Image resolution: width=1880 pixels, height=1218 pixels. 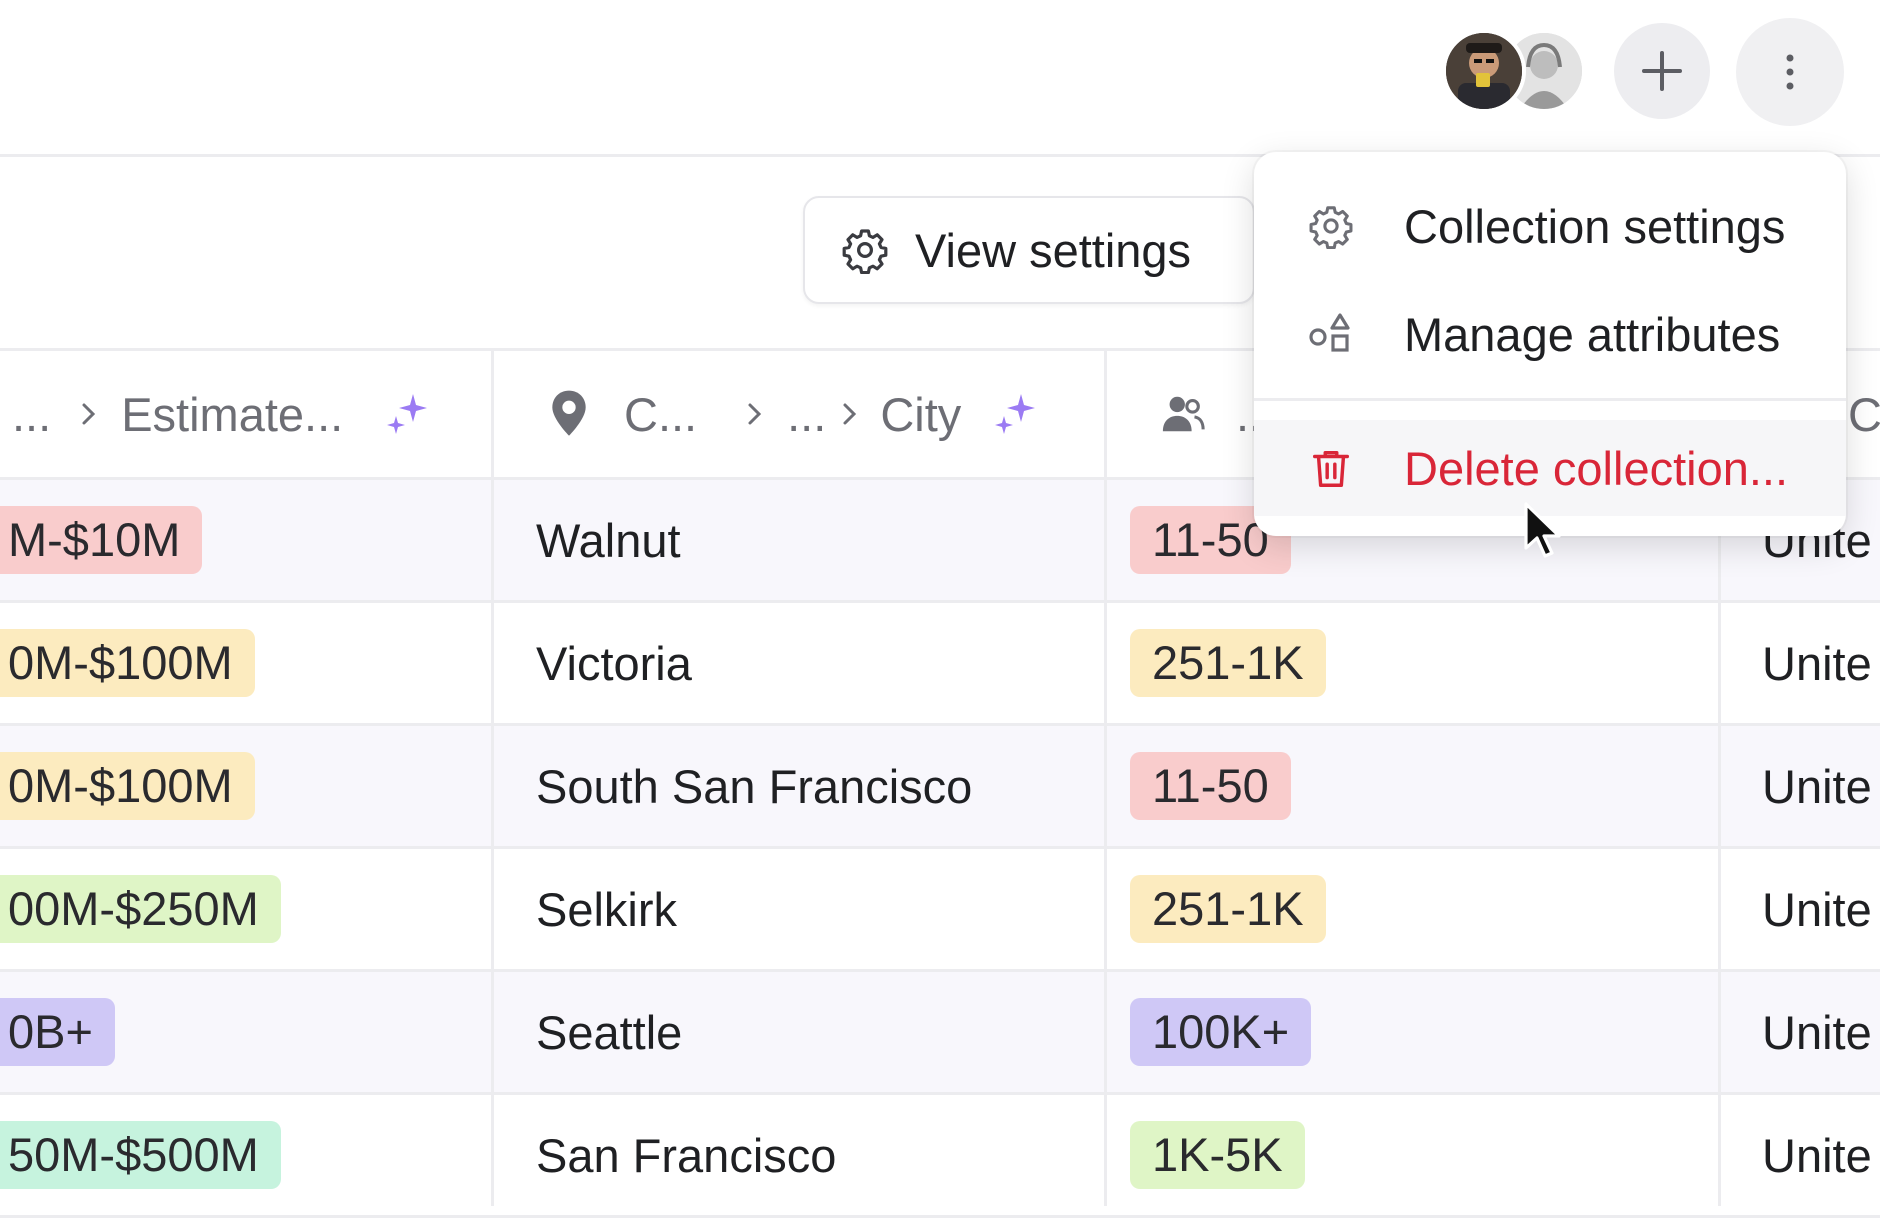 What do you see at coordinates (569, 413) in the screenshot?
I see `location-pin-icon` at bounding box center [569, 413].